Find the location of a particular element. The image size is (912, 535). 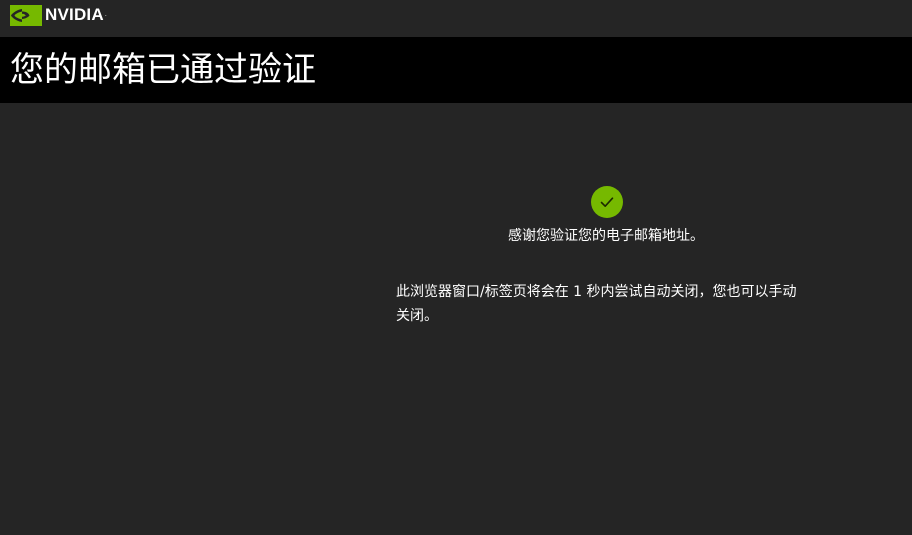

page-title-bar: 您的邮箱已通过验证 is located at coordinates (456, 70).